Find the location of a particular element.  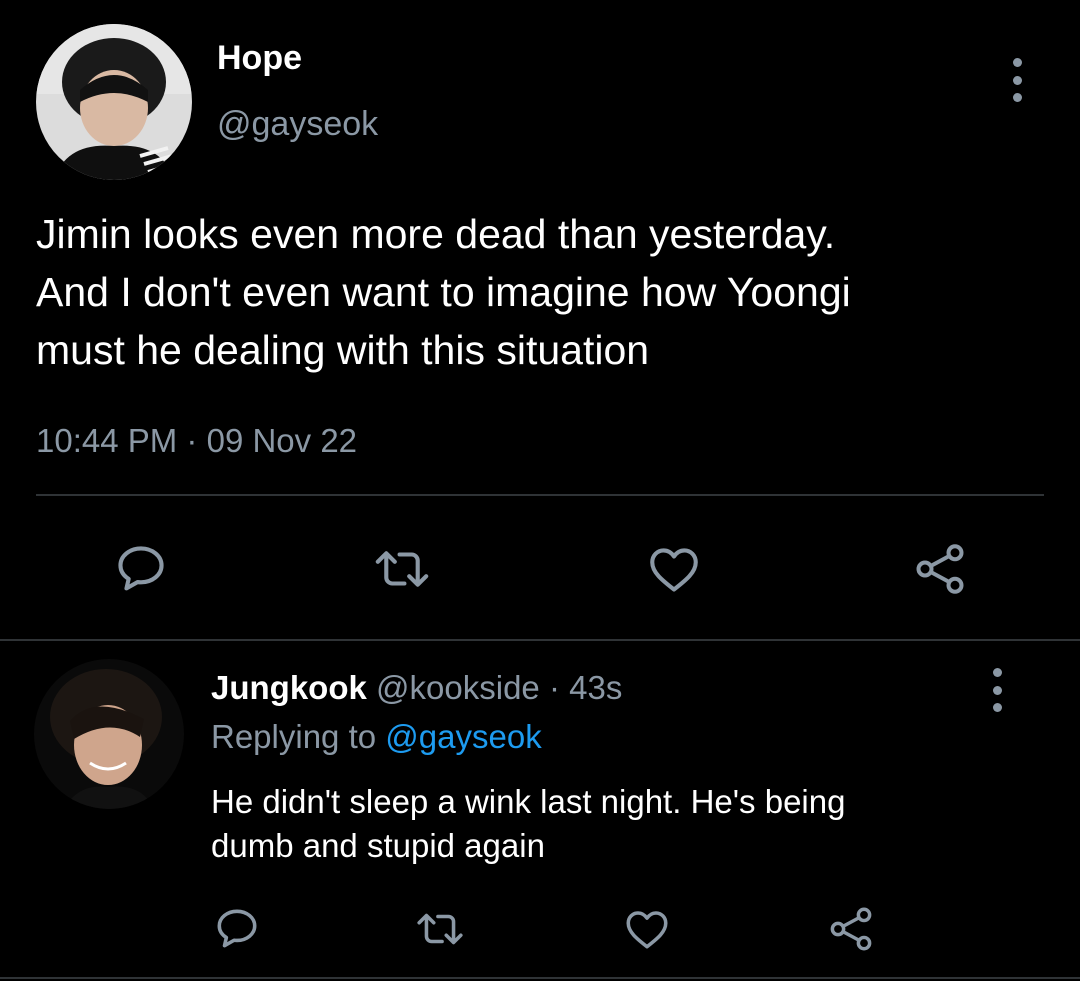

more-options-button is located at coordinates (1017, 80).